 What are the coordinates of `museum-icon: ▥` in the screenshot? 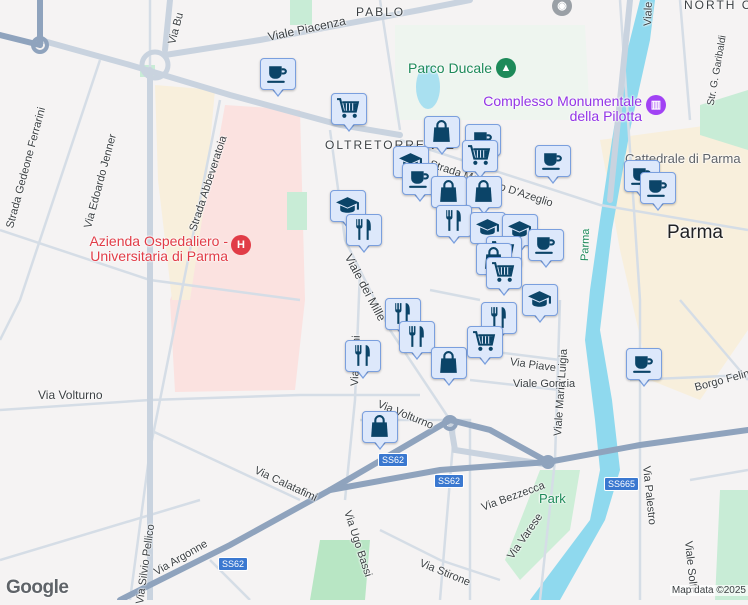 It's located at (656, 105).